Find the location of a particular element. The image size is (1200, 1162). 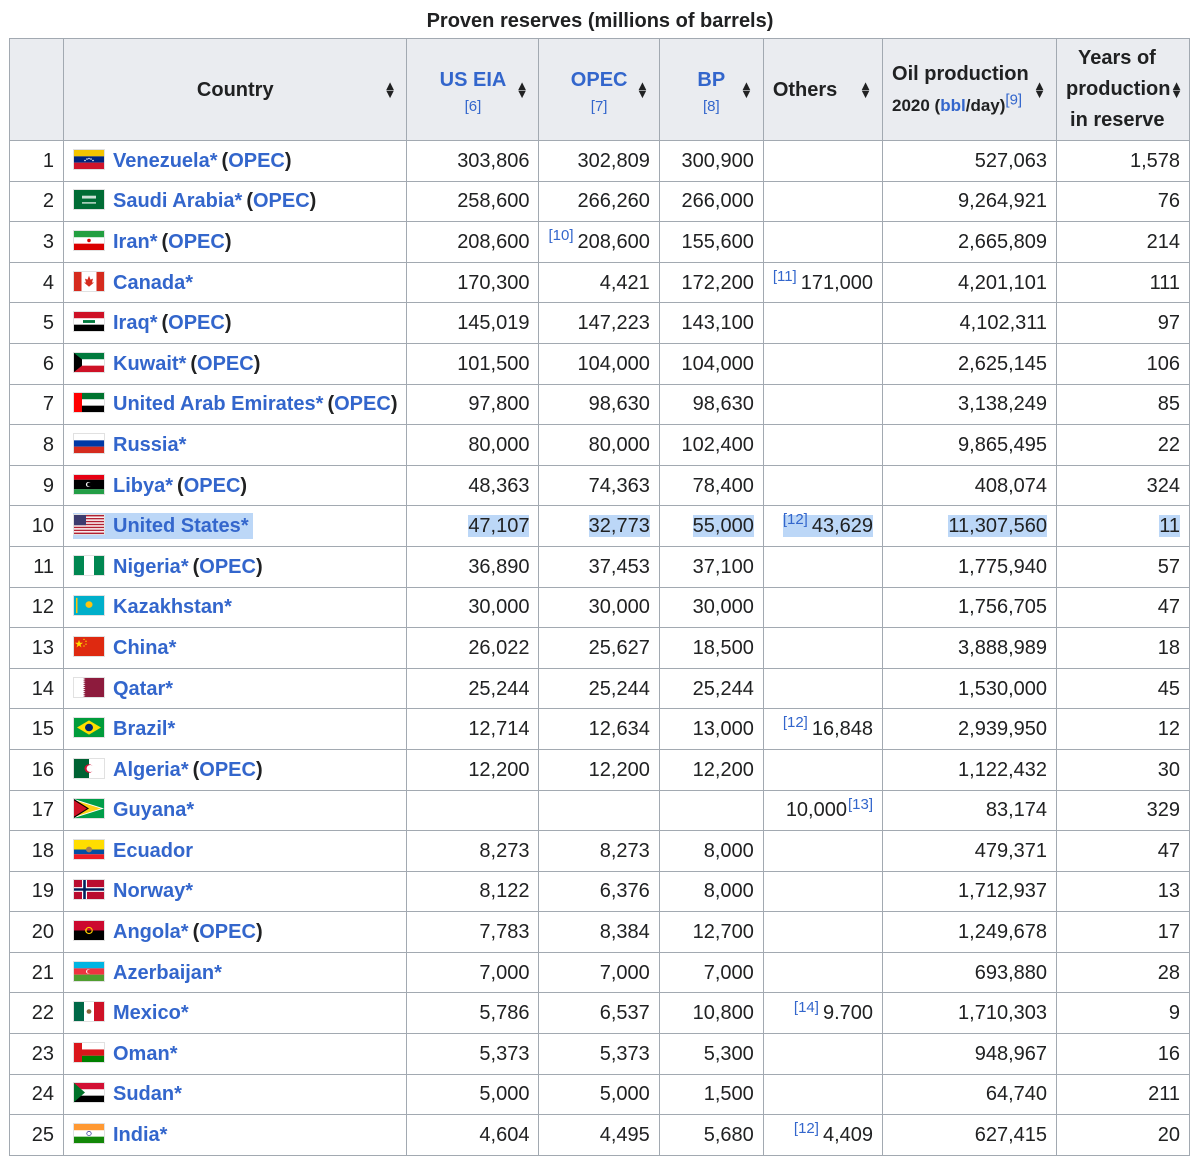

production-ref: [9] is located at coordinates (1013, 99).